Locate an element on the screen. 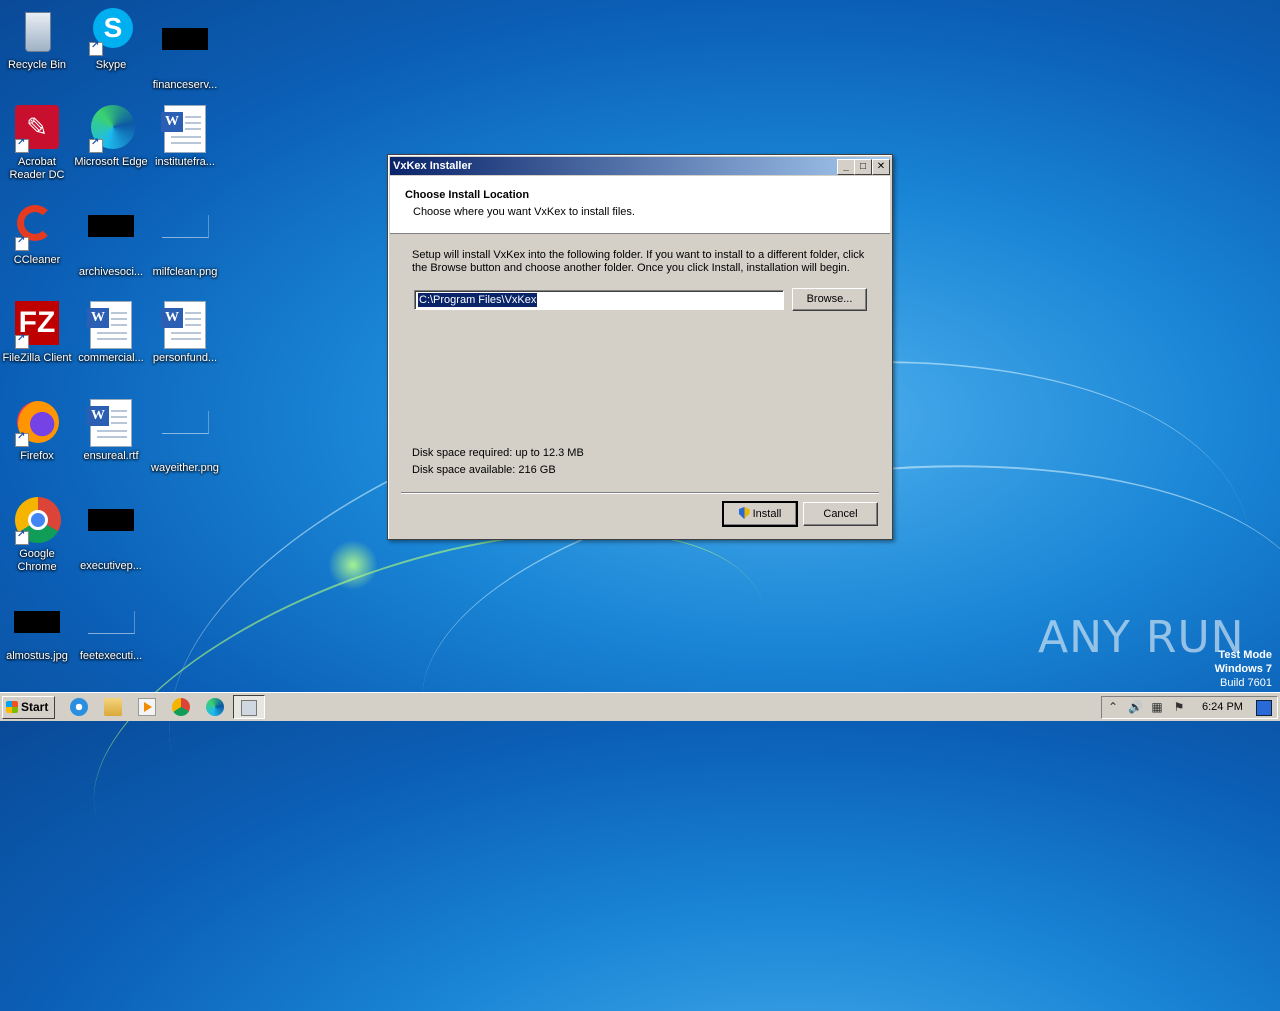 The width and height of the screenshot is (1280, 1011). window-titlebar: VxKex Installer _ □ ✕ is located at coordinates (640, 166).